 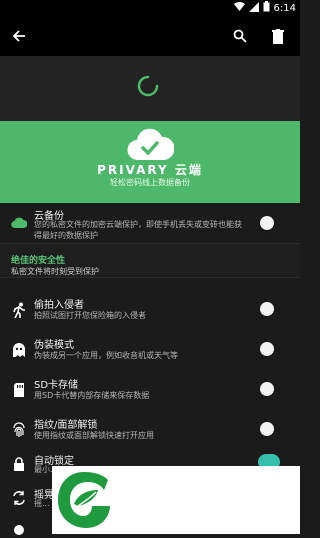 I want to click on row-desc: 拍照试图打开您保险箱的入侵者, so click(x=90, y=315).